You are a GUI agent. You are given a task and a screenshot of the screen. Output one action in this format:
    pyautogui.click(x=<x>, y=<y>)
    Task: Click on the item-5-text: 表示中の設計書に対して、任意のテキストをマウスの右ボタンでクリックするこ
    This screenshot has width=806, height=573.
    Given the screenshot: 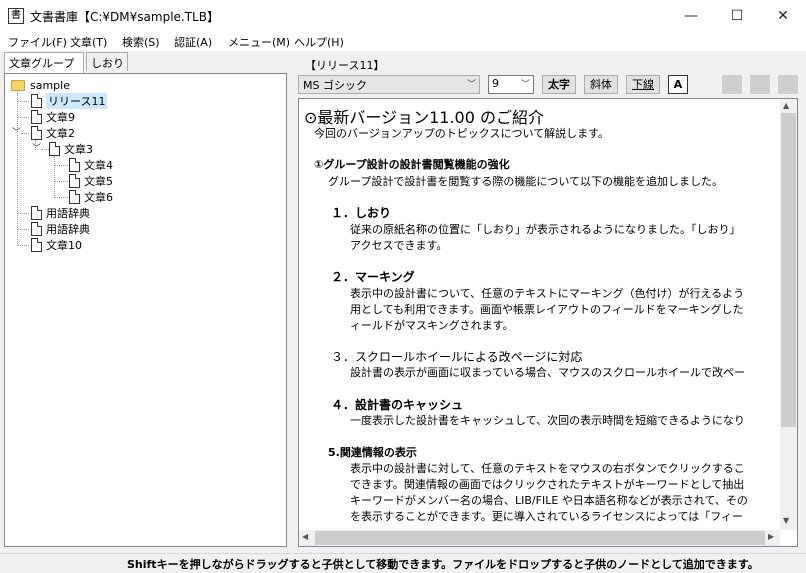 What is the action you would take?
    pyautogui.click(x=547, y=468)
    